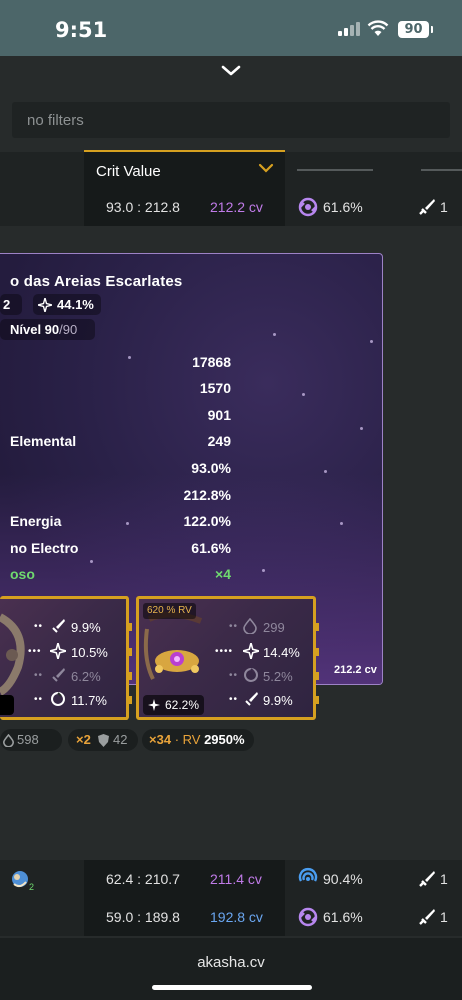 This screenshot has width=462, height=1000. I want to click on stat-value: 93.0%, so click(211, 468).